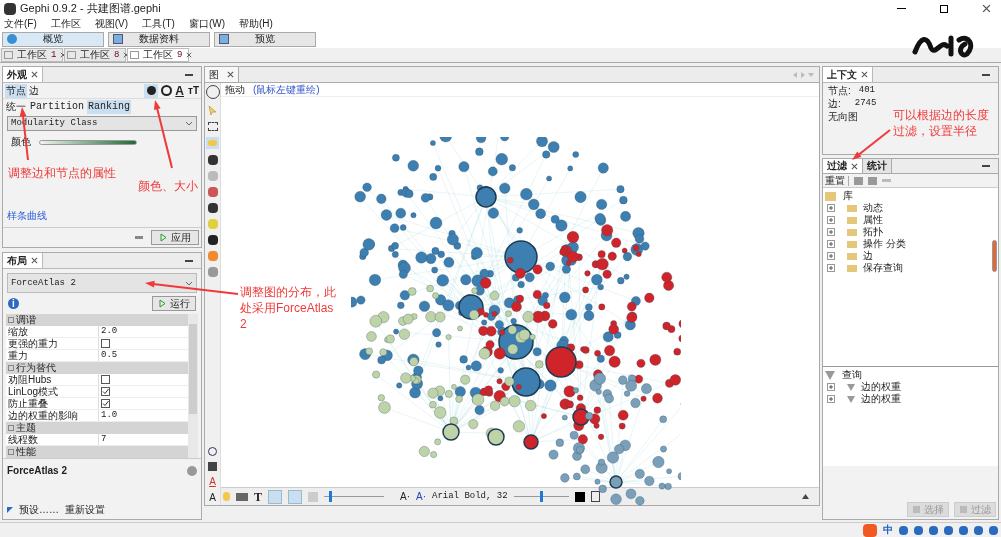  Describe the element at coordinates (354, 496) in the screenshot. I see `edge-scale-slider` at that location.